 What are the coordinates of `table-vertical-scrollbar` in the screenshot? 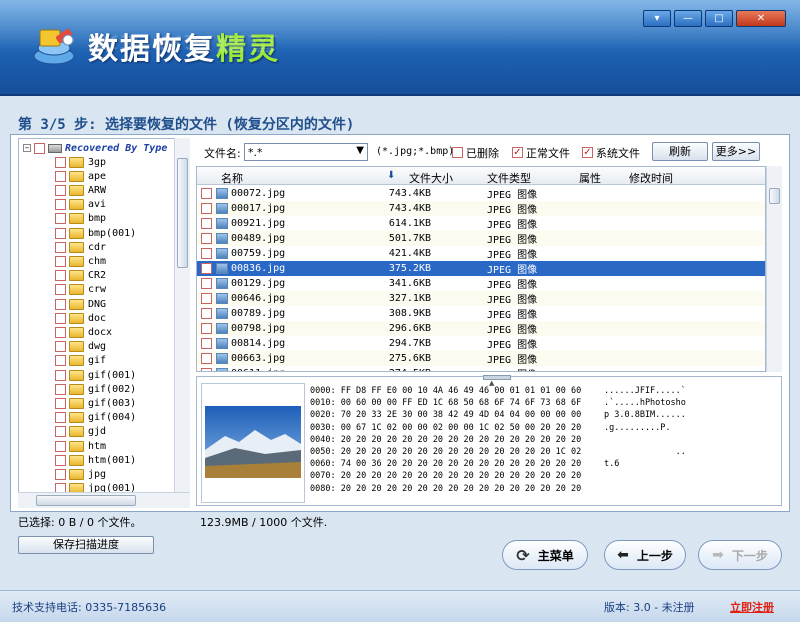 It's located at (774, 269).